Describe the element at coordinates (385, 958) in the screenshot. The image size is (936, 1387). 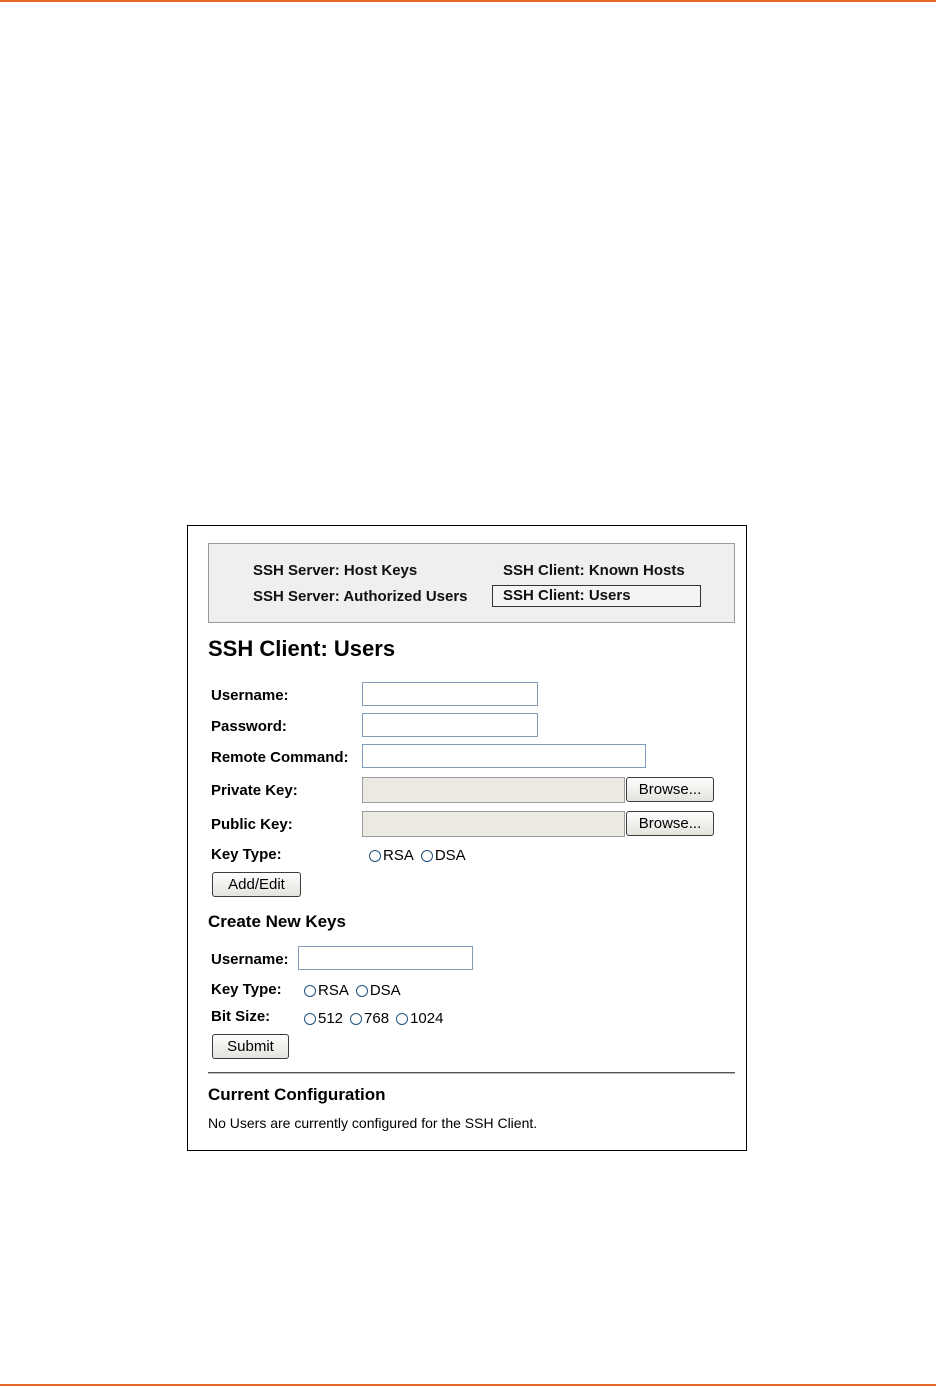
I see `create-username-input` at that location.